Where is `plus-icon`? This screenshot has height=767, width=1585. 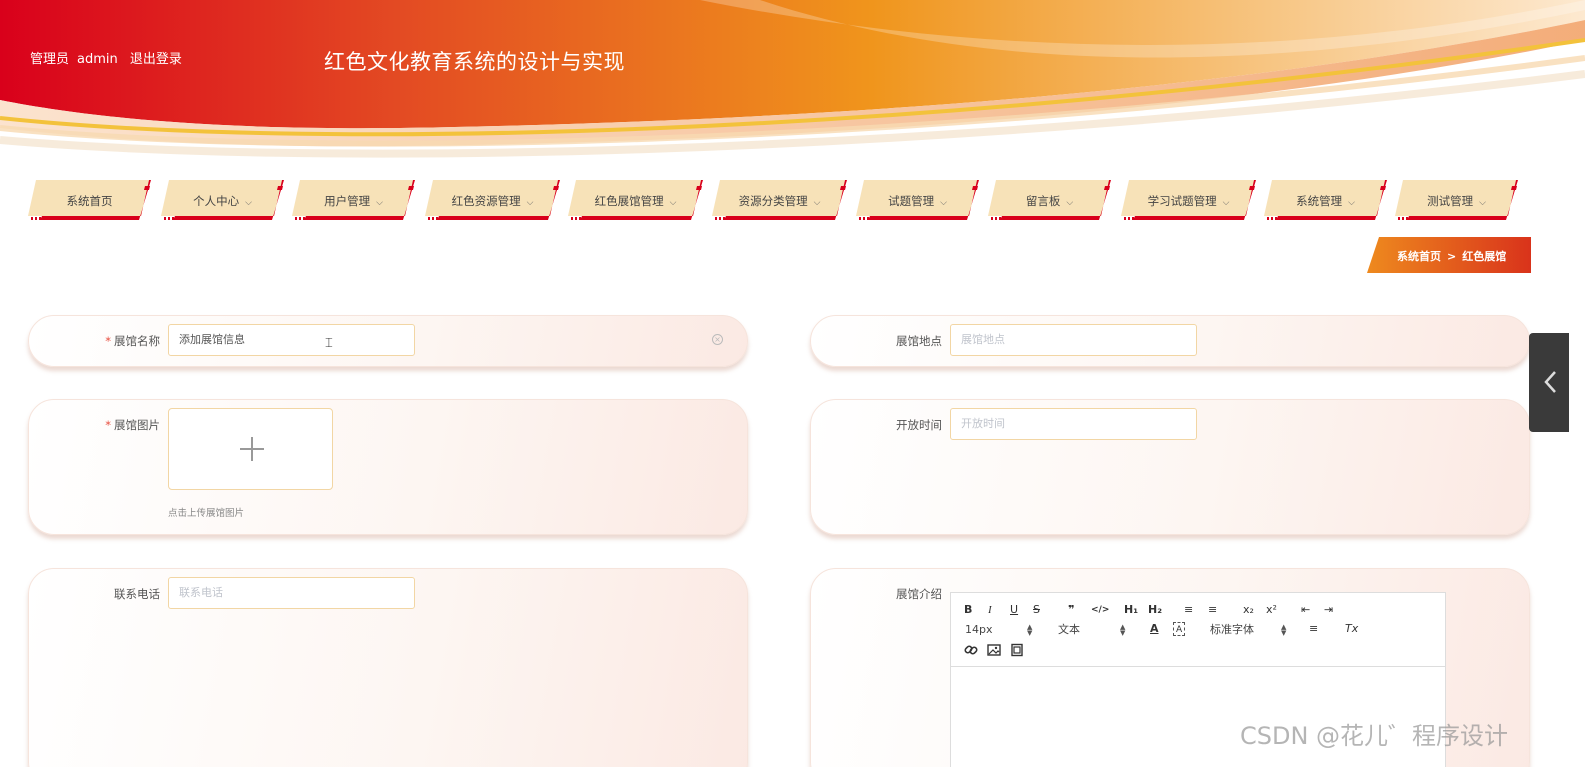 plus-icon is located at coordinates (252, 449).